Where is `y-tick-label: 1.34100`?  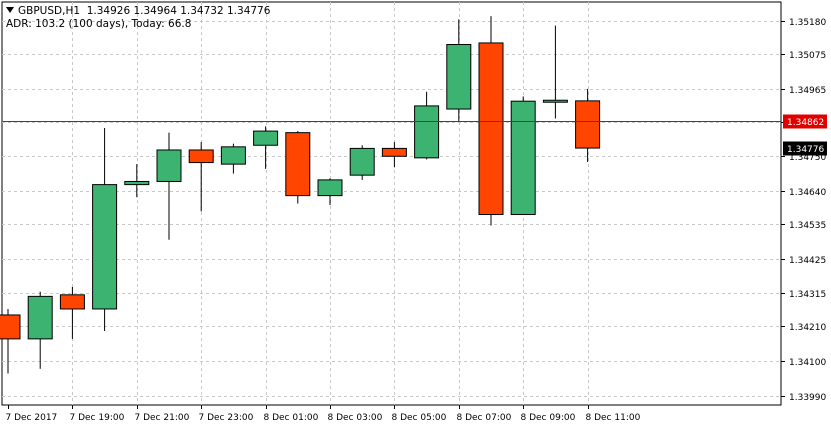 y-tick-label: 1.34100 is located at coordinates (807, 363).